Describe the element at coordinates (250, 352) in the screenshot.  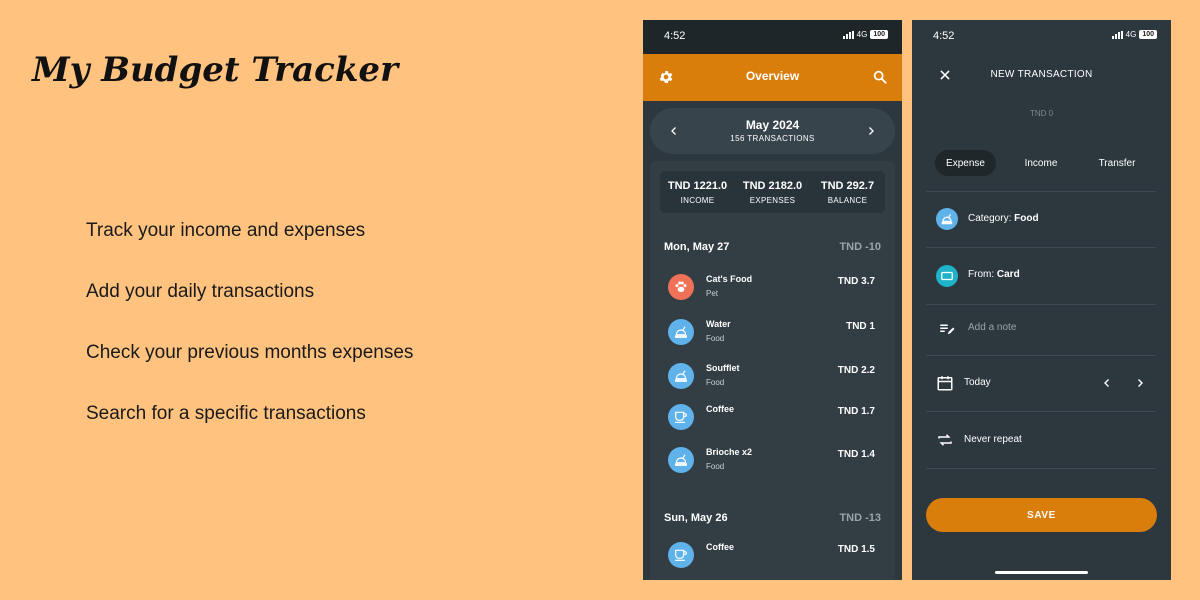
I see `feature-item: Check your previous months expenses` at that location.